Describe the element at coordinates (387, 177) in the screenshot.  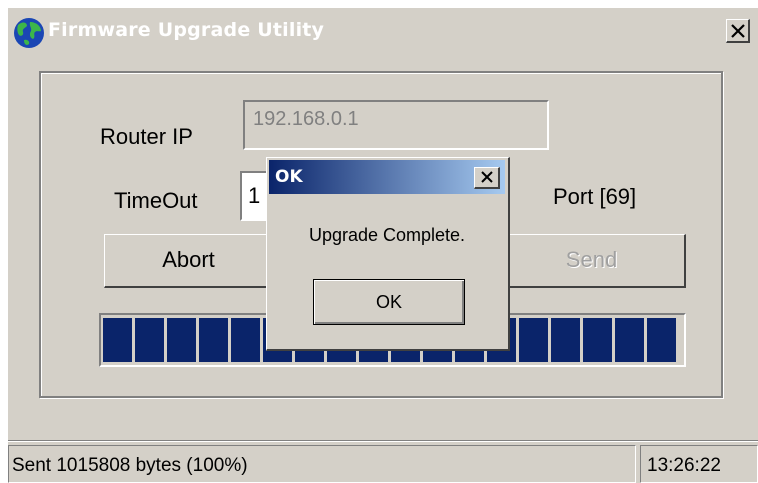
I see `dialog-title-bar: OK` at that location.